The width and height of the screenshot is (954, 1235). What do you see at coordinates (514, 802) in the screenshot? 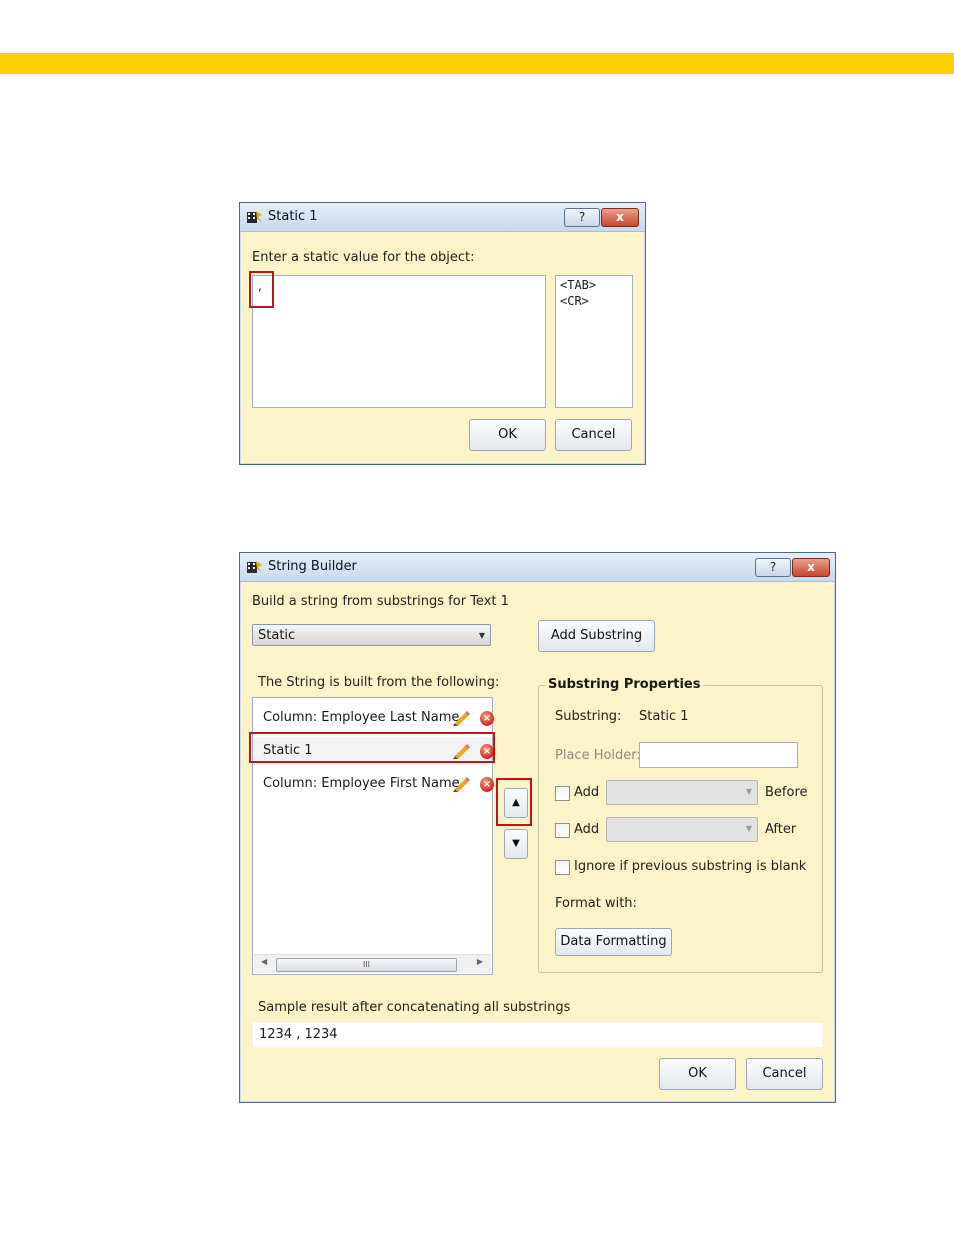
I see `move-up-highlight` at bounding box center [514, 802].